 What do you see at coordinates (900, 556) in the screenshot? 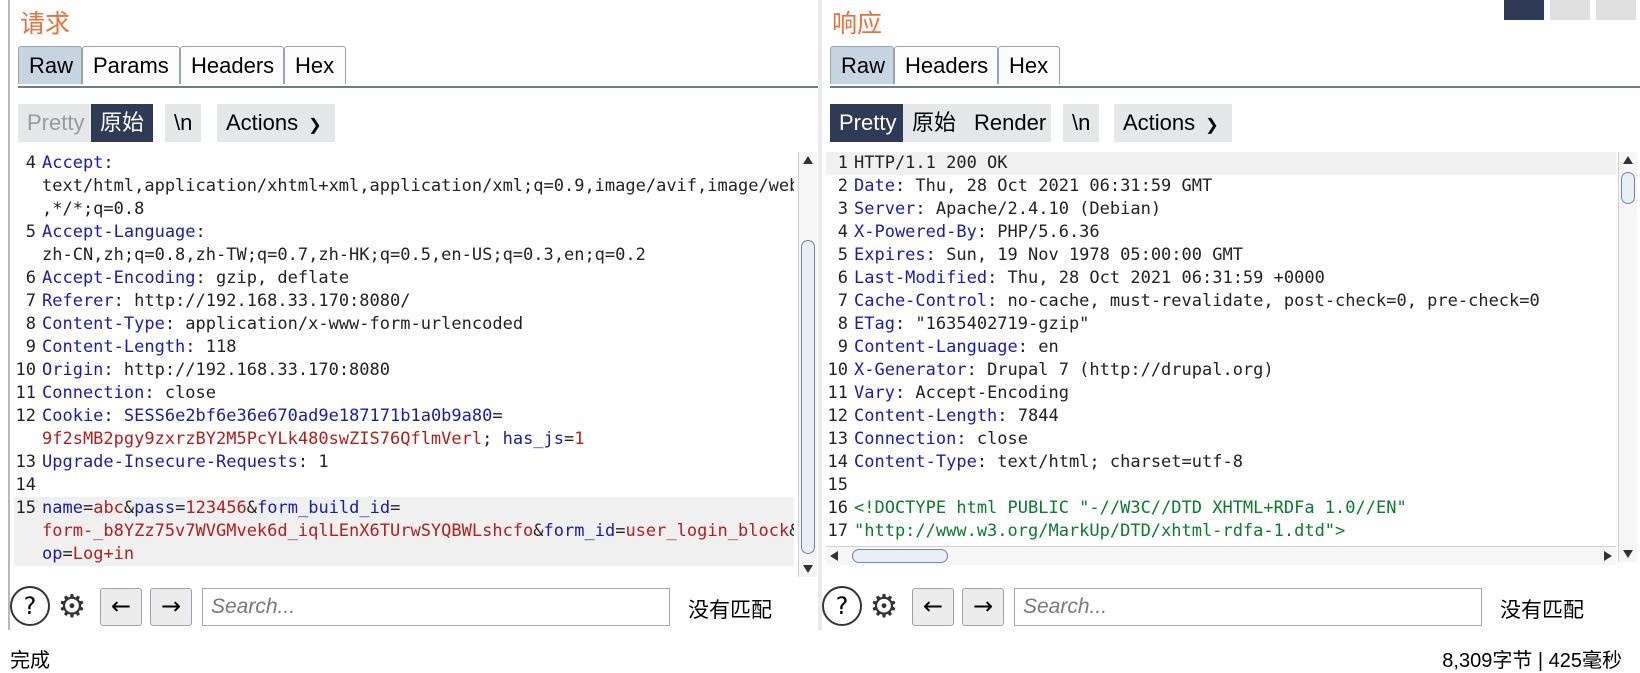
I see `horizontal-scroll-thumb` at bounding box center [900, 556].